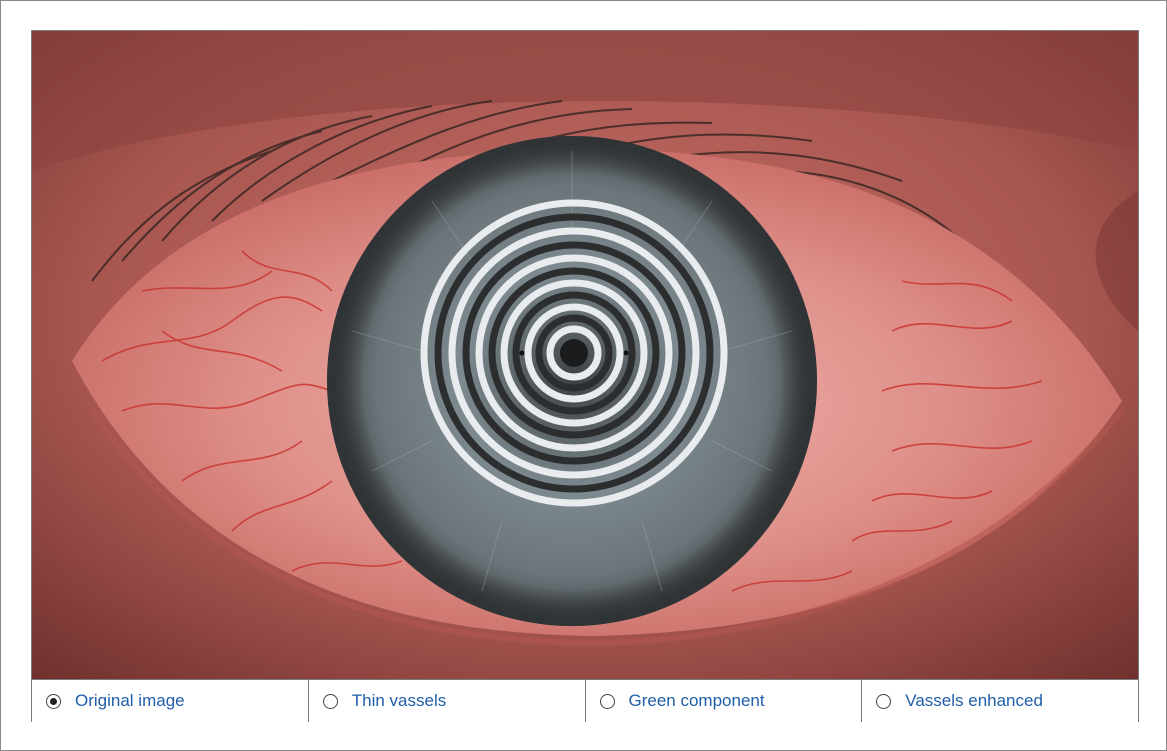  Describe the element at coordinates (974, 700) in the screenshot. I see `option-label: Vassels enhanced` at that location.